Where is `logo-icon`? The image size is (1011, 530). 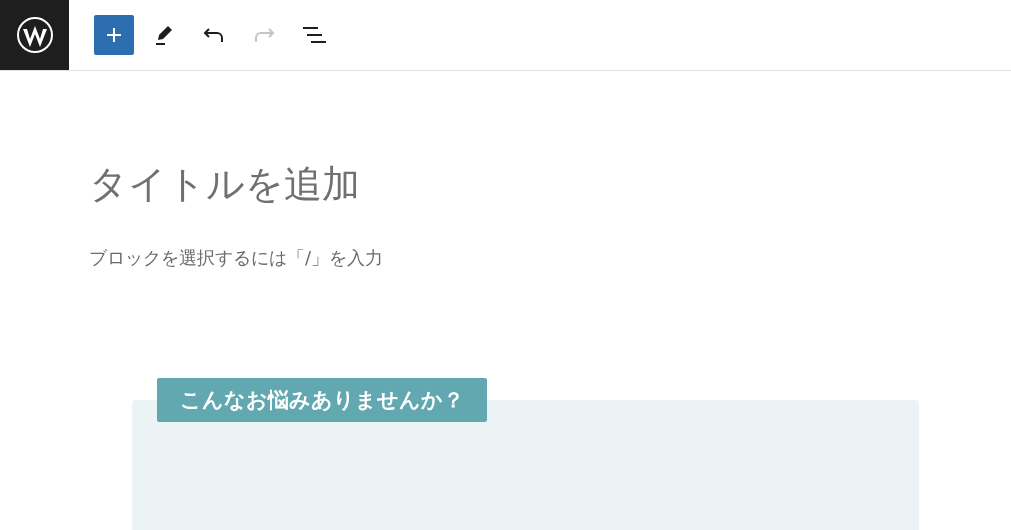
logo-icon is located at coordinates (34, 35).